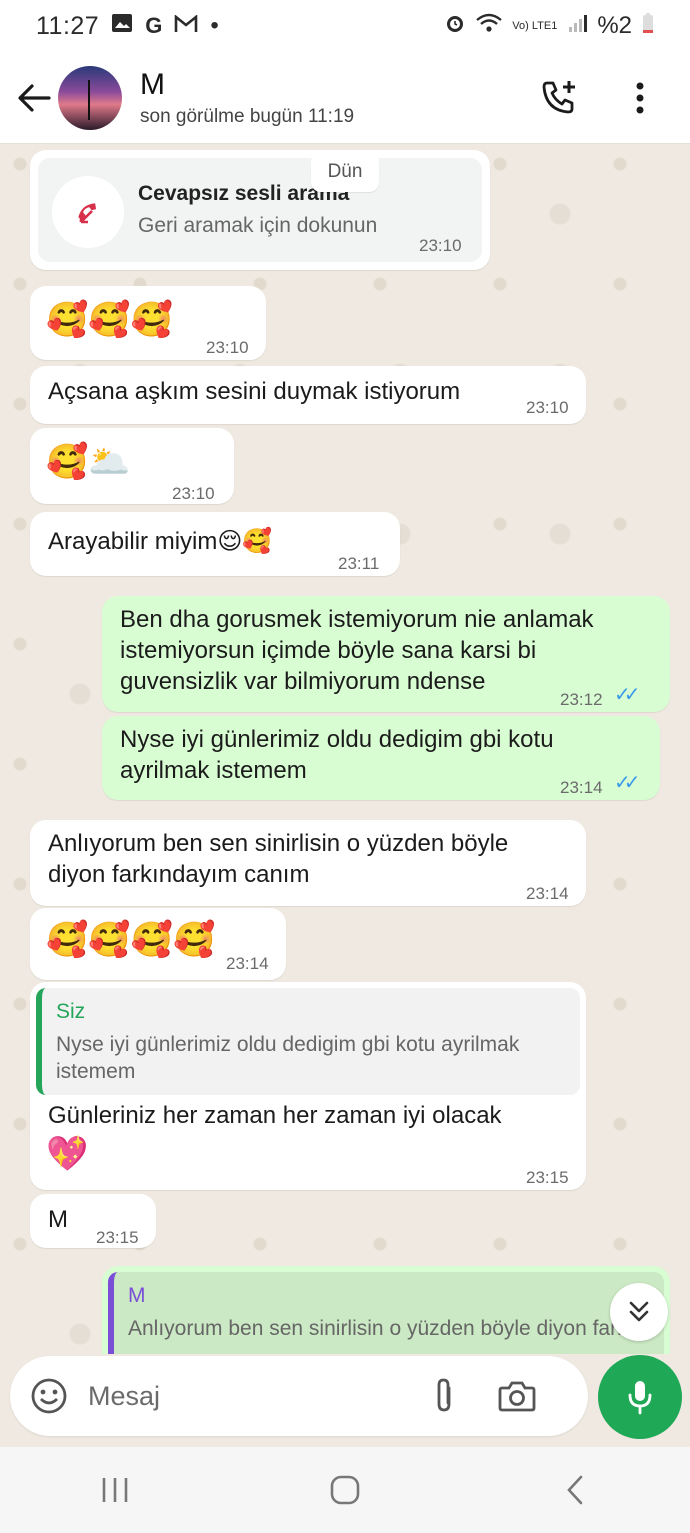 Image resolution: width=690 pixels, height=1533 pixels. I want to click on home-icon, so click(345, 1490).